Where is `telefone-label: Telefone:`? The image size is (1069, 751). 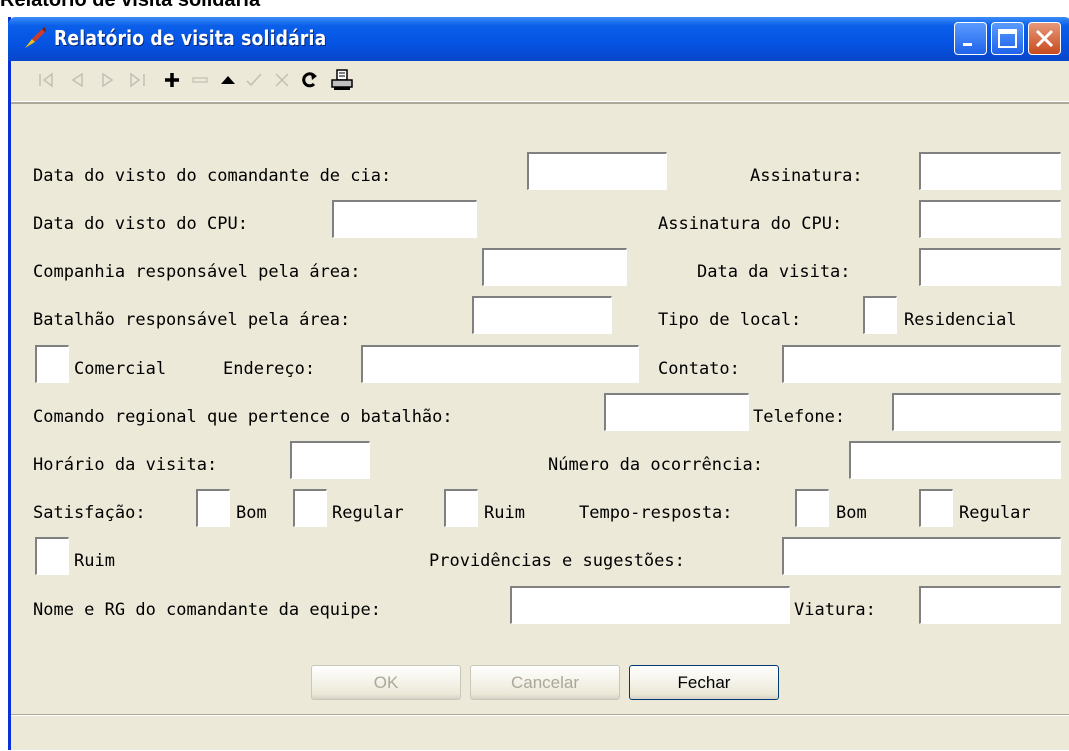 telefone-label: Telefone: is located at coordinates (799, 417).